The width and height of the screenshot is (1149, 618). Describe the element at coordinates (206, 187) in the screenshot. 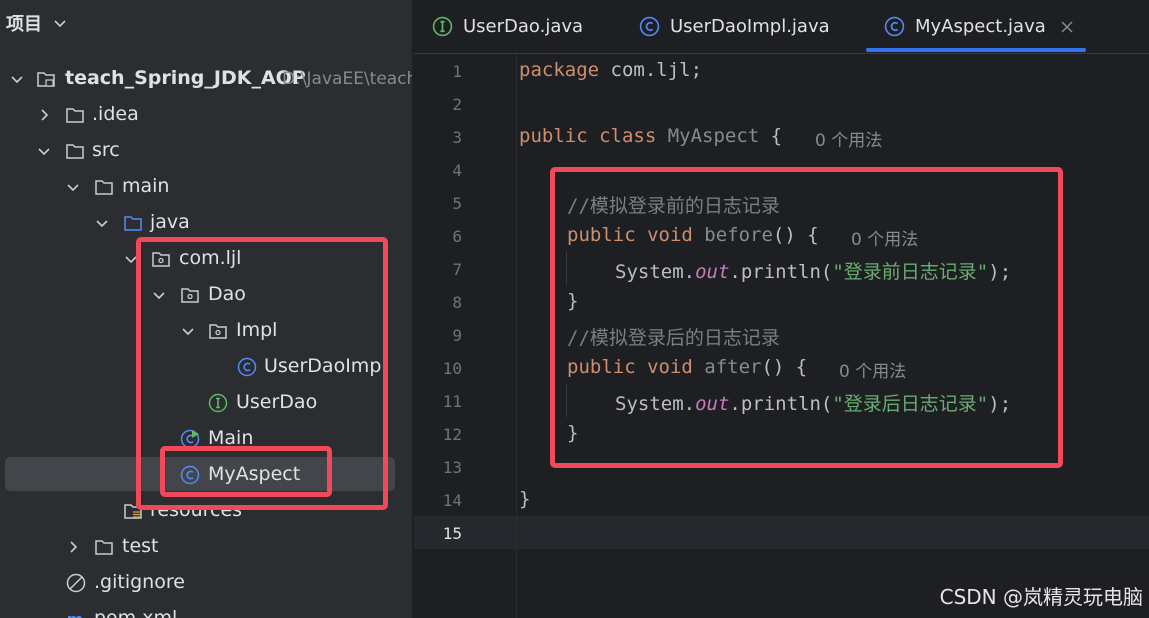

I see `tree-item-main: main` at that location.